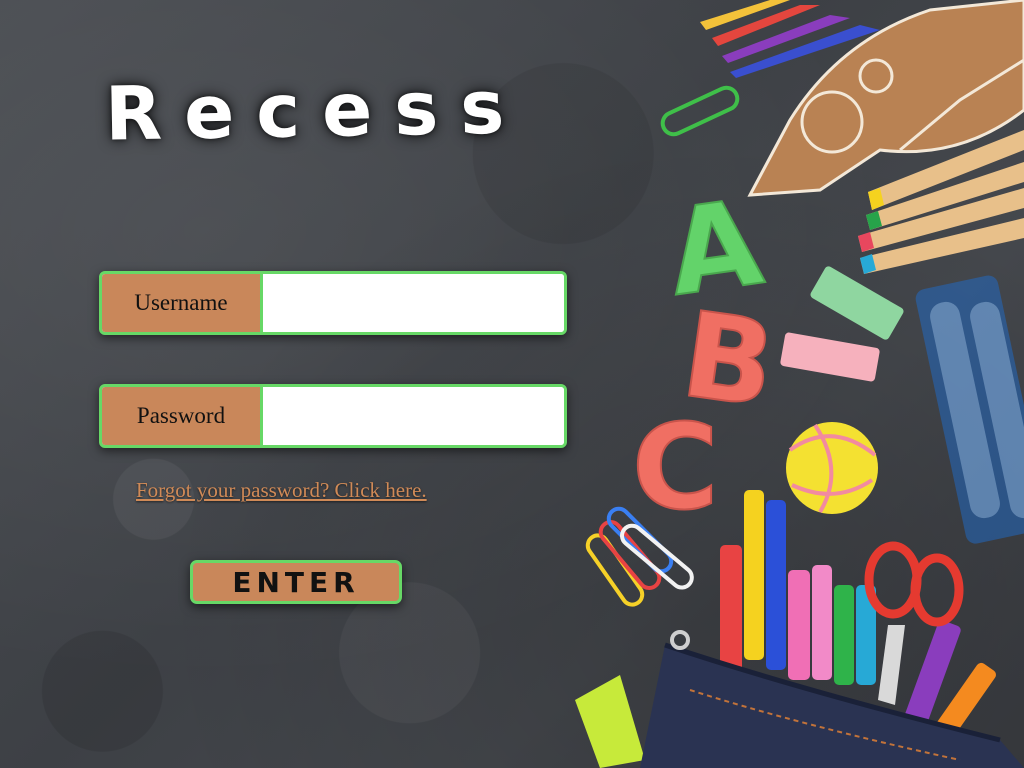 The image size is (1024, 768). Describe the element at coordinates (675, 467) in the screenshot. I see `svg-text: C` at that location.